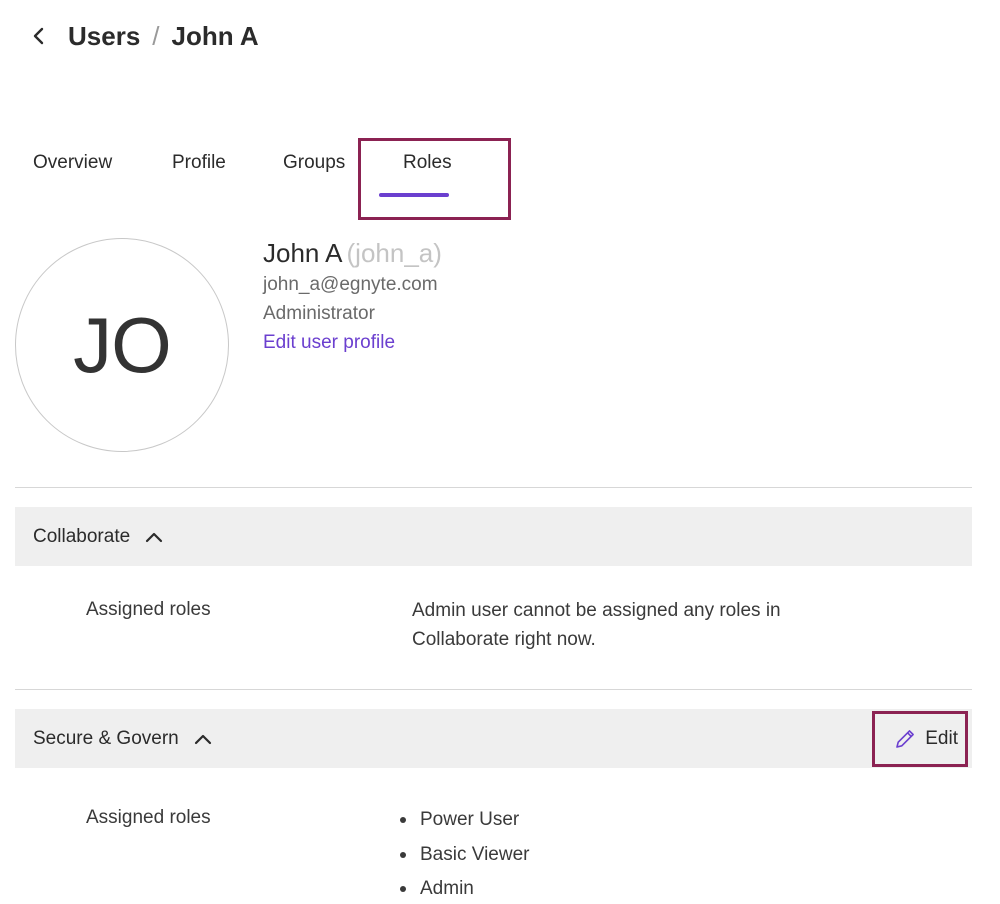 This screenshot has height=904, width=1000. I want to click on user-role: Administrator, so click(319, 313).